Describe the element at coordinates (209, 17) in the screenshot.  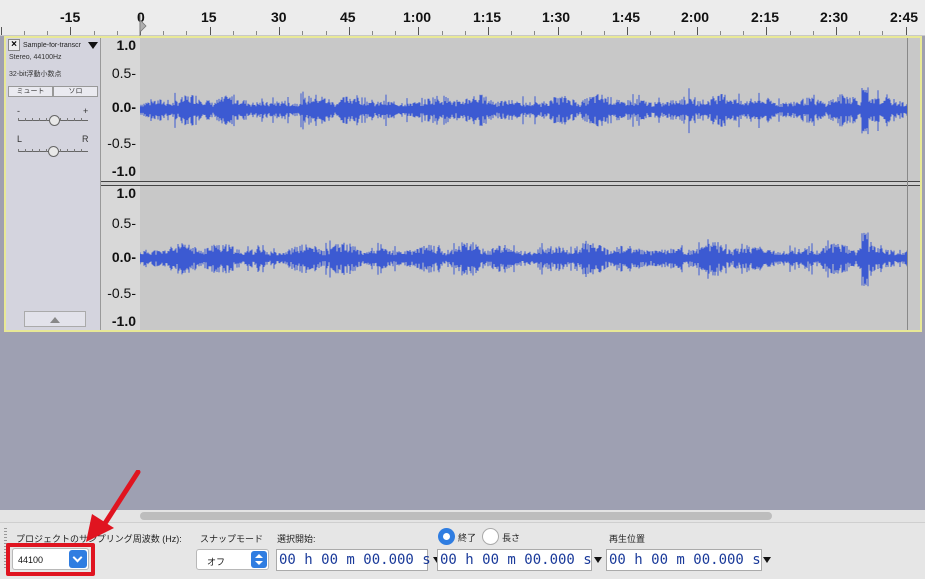
I see `ruler-label: 15` at that location.